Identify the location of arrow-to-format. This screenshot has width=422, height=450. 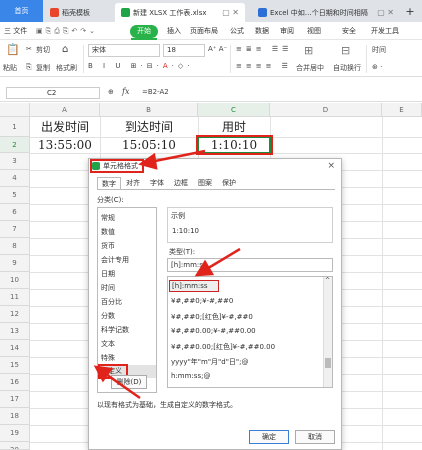
(222, 259).